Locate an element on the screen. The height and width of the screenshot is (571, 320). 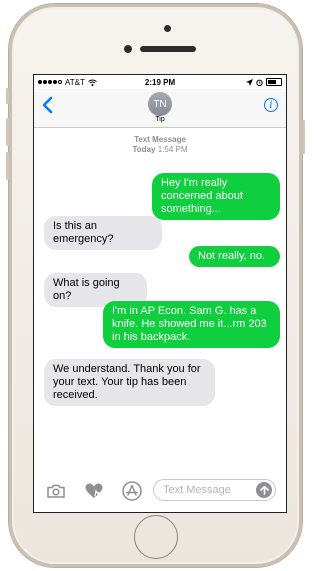
power-button is located at coordinates (303, 137).